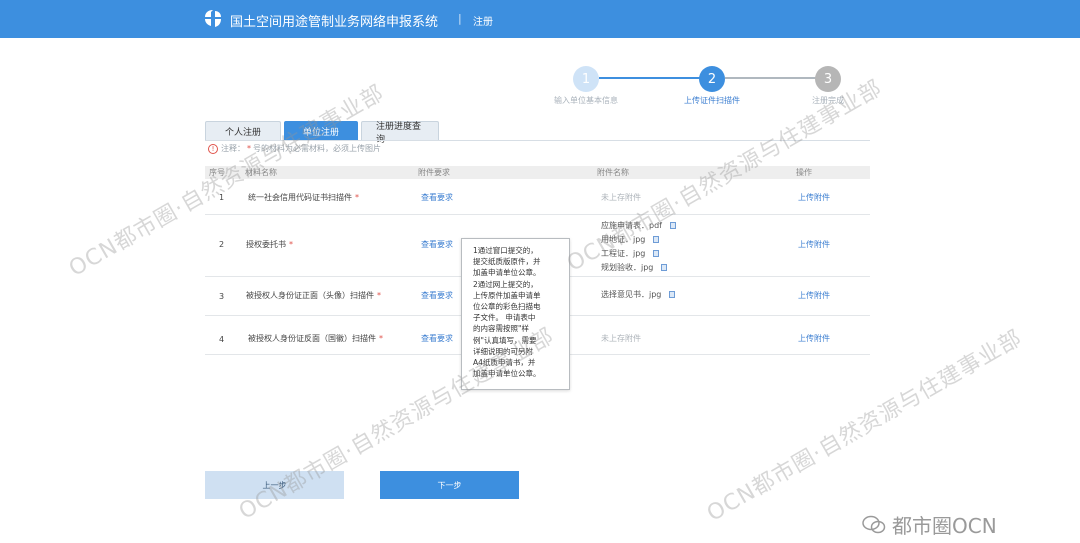 This screenshot has width=1080, height=543. What do you see at coordinates (613, 172) in the screenshot?
I see `col-attachment-name: 附件名称` at bounding box center [613, 172].